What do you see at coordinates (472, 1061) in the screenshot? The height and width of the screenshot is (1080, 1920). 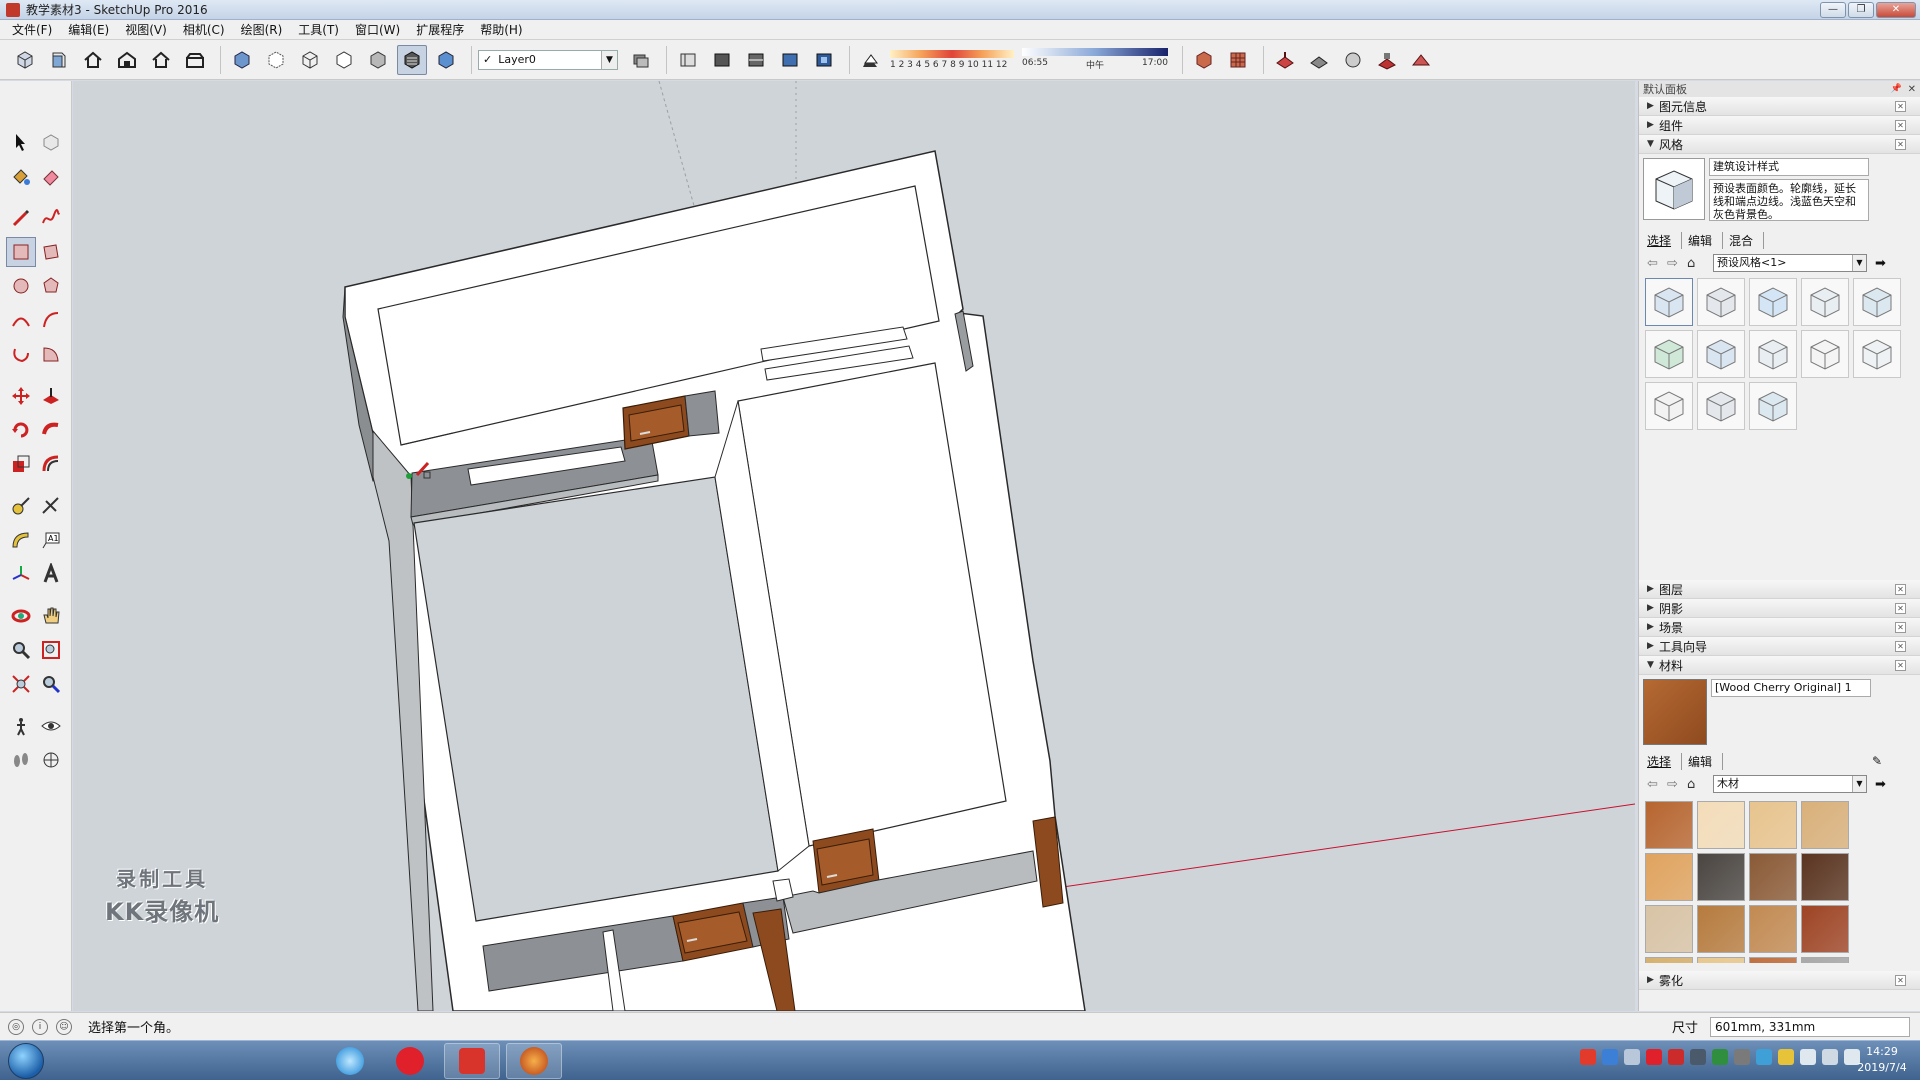 I see `taskbar-sketchup` at bounding box center [472, 1061].